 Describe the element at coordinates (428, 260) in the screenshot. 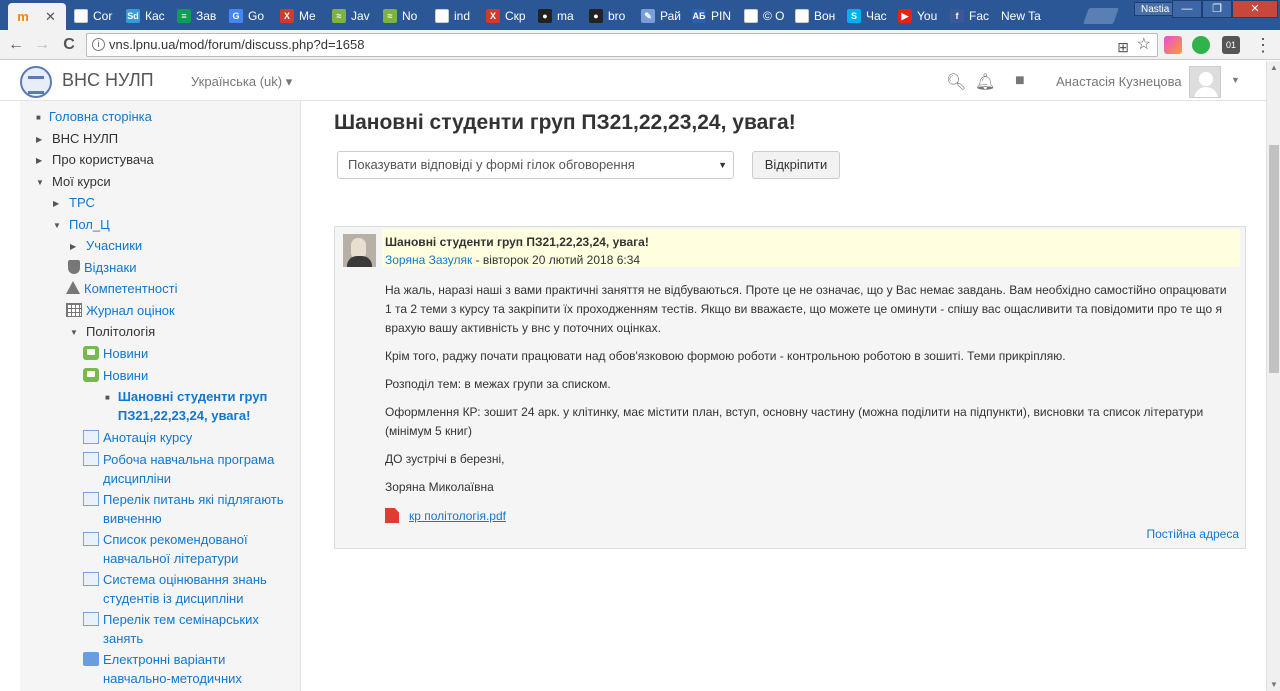

I see `post-author-link: Зоряна Зазуляк` at that location.